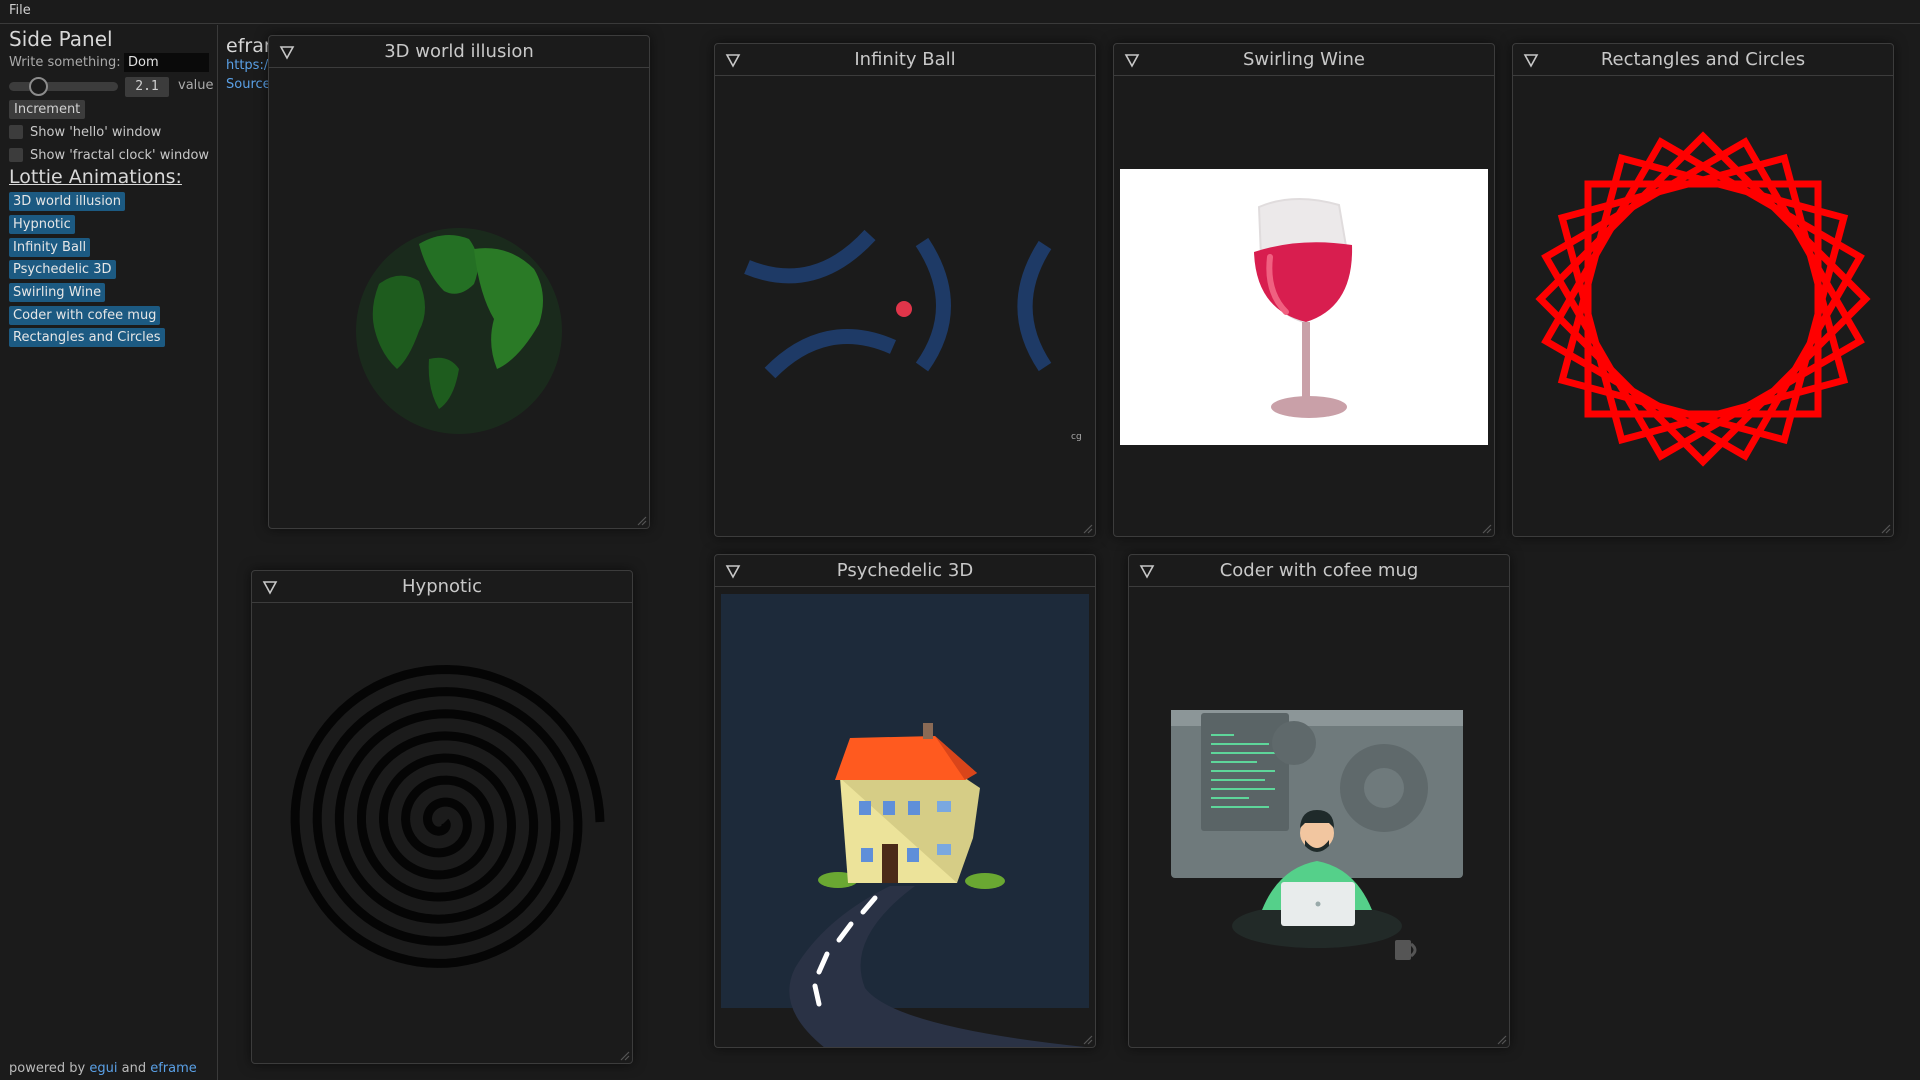 This screenshot has height=1080, width=1920. I want to click on menu-bar: File, so click(960, 12).